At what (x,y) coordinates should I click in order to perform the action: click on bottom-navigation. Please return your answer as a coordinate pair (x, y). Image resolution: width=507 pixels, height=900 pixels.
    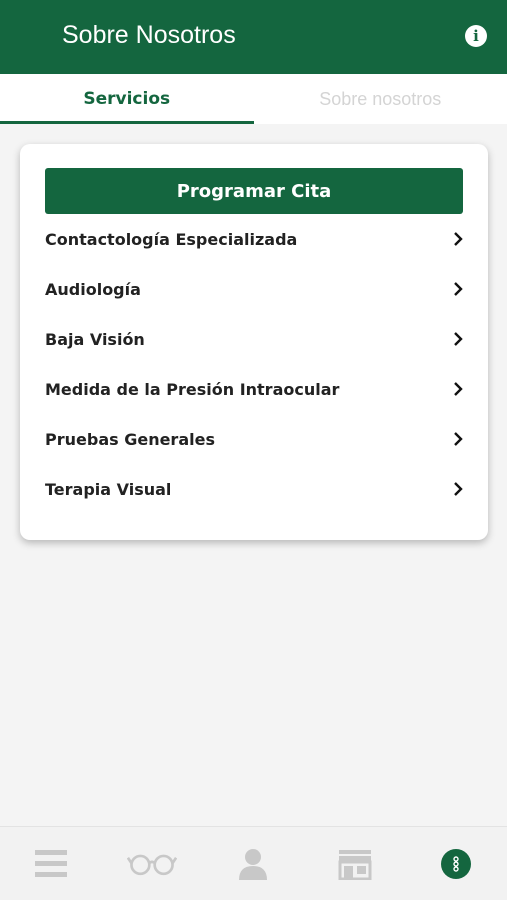
    Looking at the image, I should click on (253, 863).